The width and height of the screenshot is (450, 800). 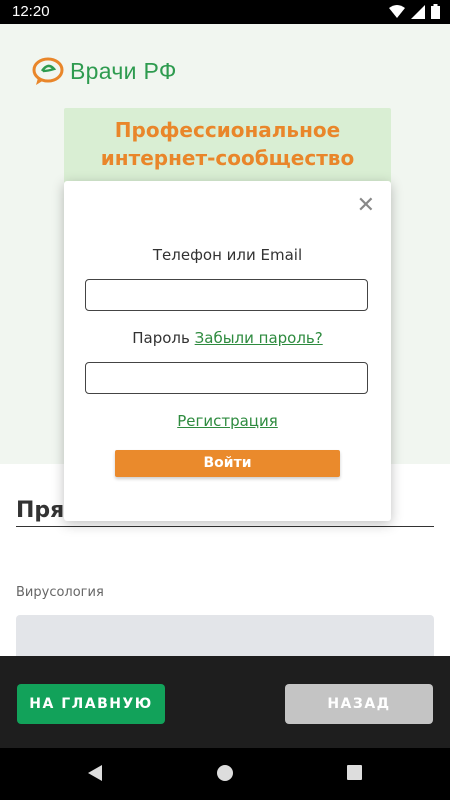 I want to click on logo-text: Врачи РФ, so click(x=123, y=70).